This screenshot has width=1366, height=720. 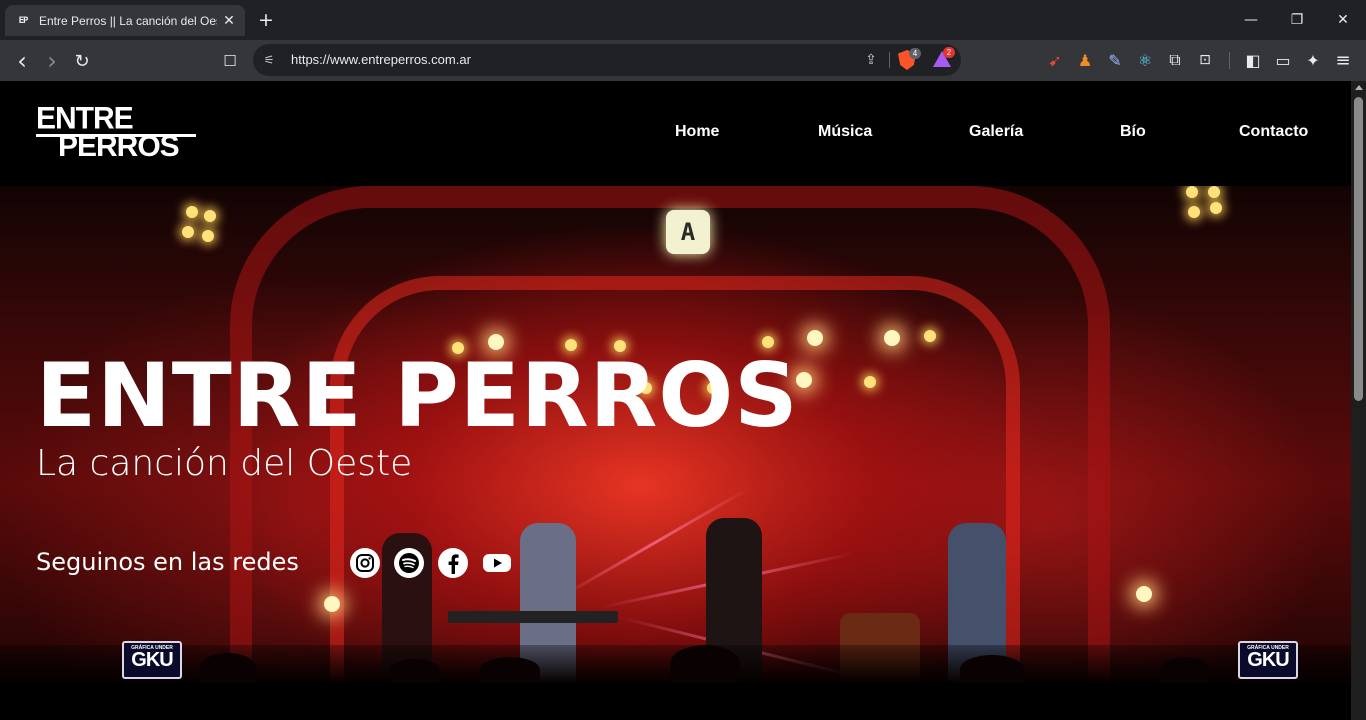 What do you see at coordinates (915, 53) in the screenshot?
I see `shields-count-badge: 4` at bounding box center [915, 53].